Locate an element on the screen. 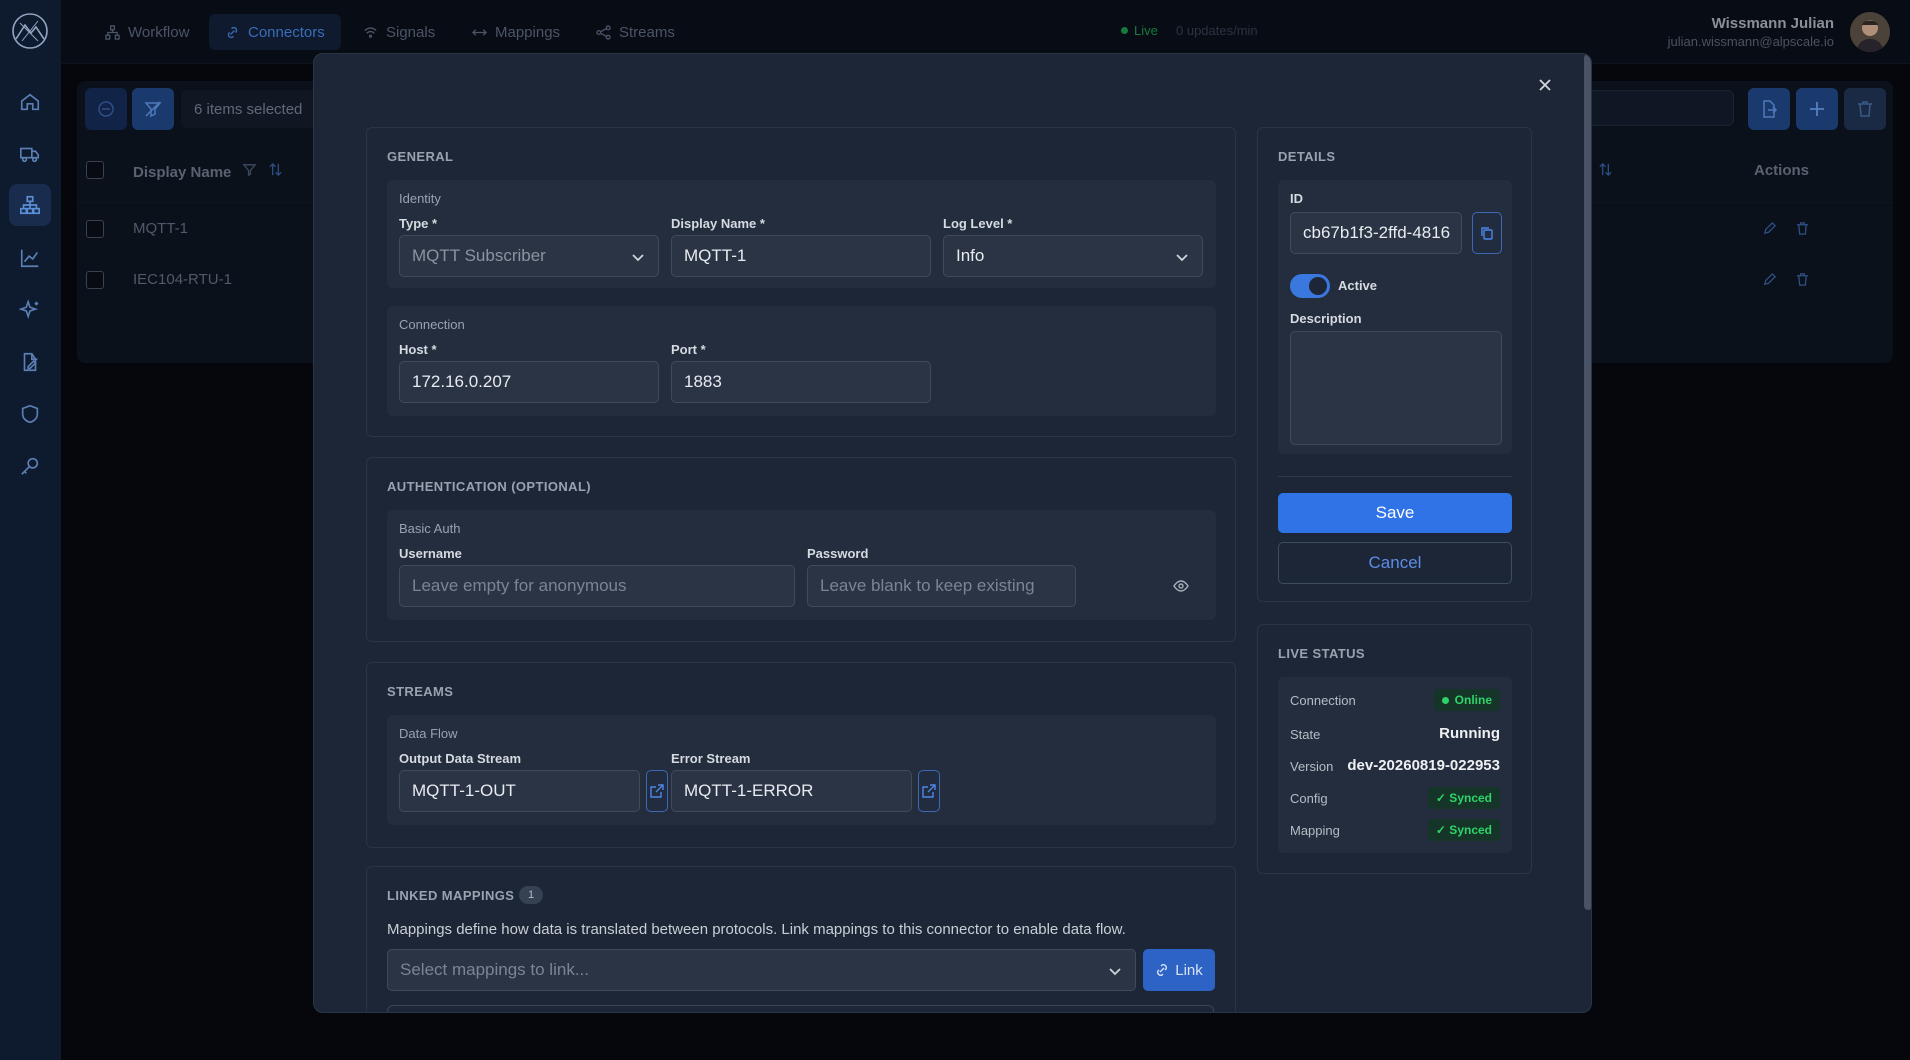 The height and width of the screenshot is (1060, 1910). display-name-input: MQTT-1 is located at coordinates (801, 256).